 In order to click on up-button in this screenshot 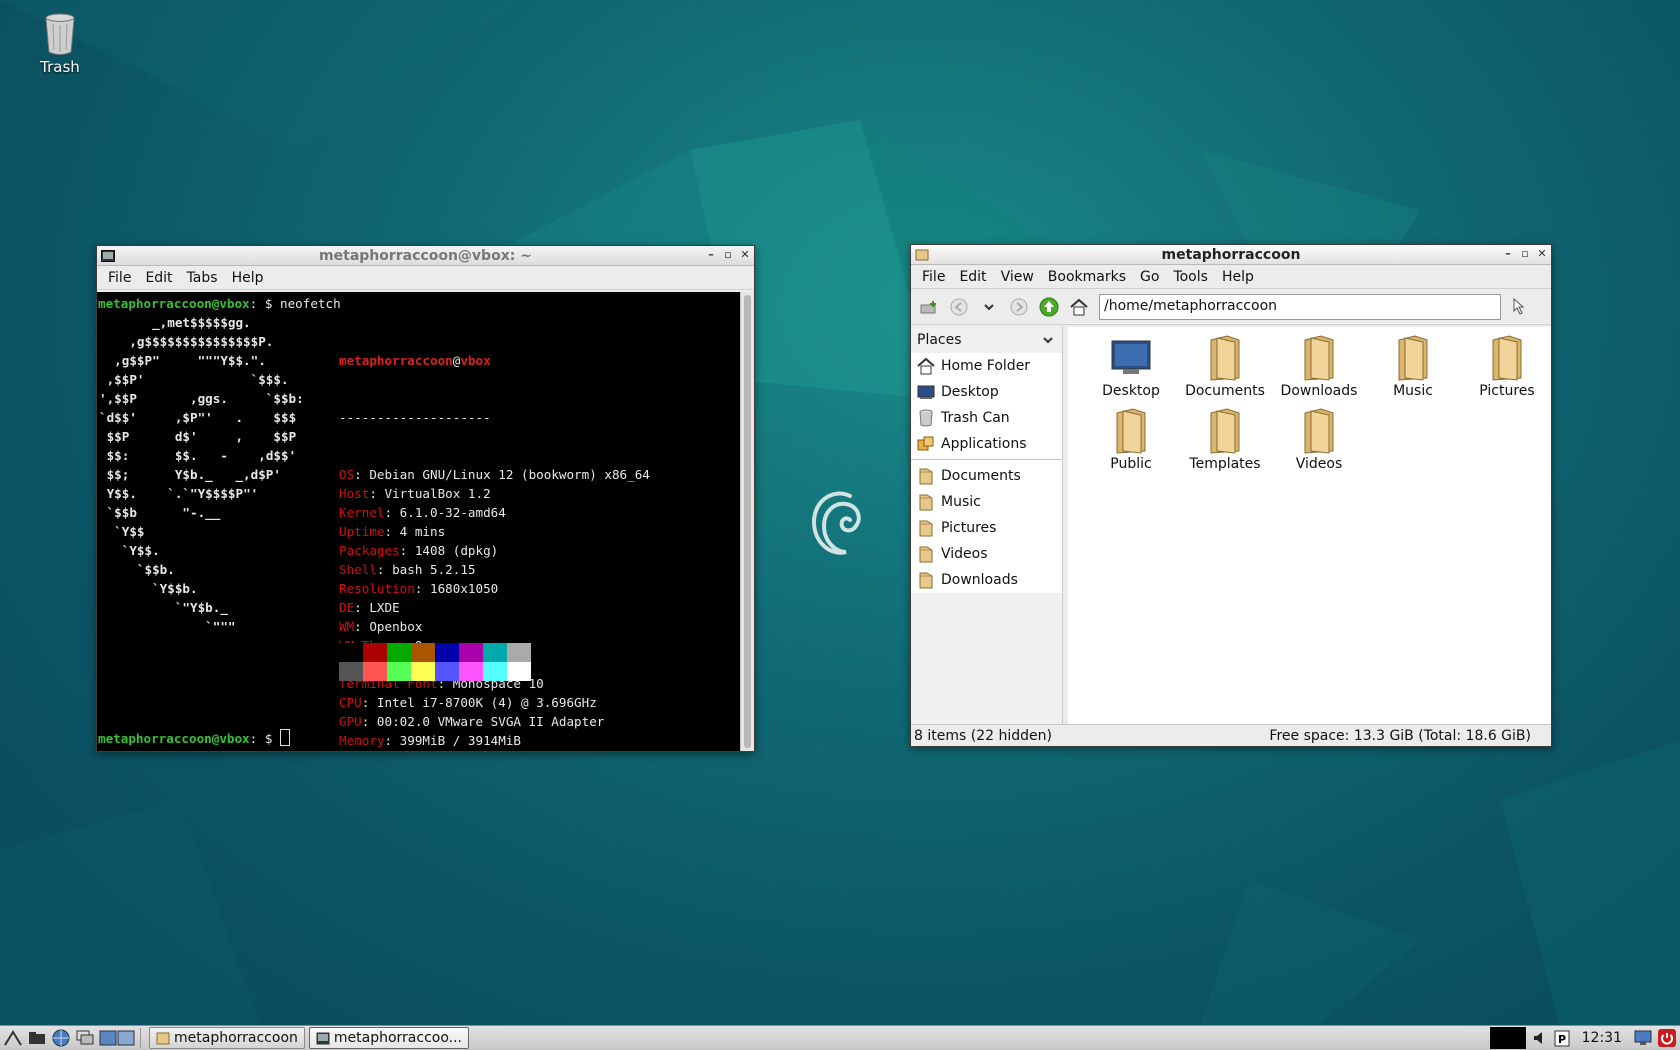, I will do `click(1049, 307)`.